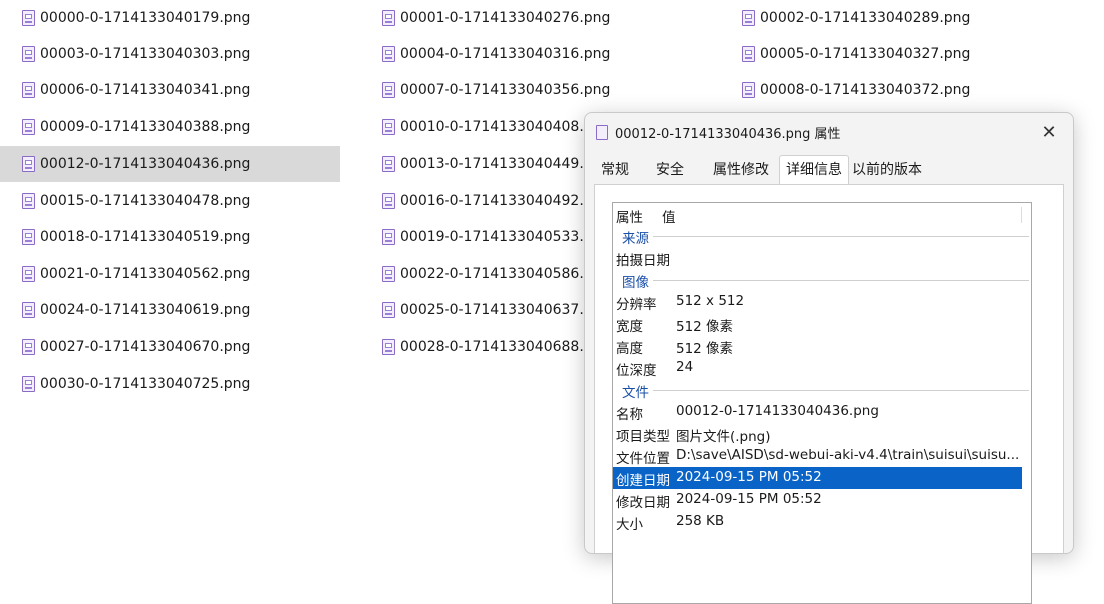 This screenshot has width=1104, height=604. What do you see at coordinates (145, 54) in the screenshot?
I see `file-name: 00003-0-1714133040303.png` at bounding box center [145, 54].